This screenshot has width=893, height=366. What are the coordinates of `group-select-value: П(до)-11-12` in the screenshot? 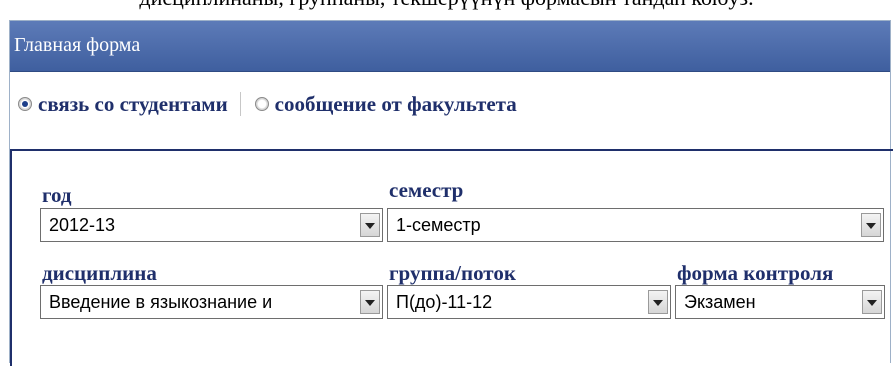 It's located at (444, 302).